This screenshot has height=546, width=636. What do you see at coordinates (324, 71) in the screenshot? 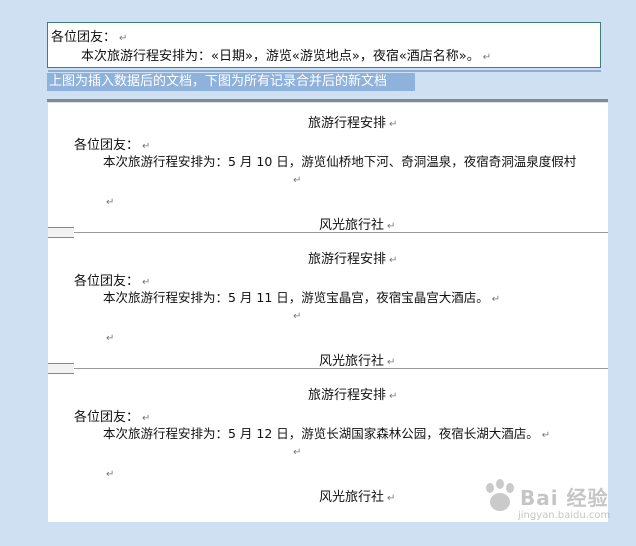
I see `divider` at bounding box center [324, 71].